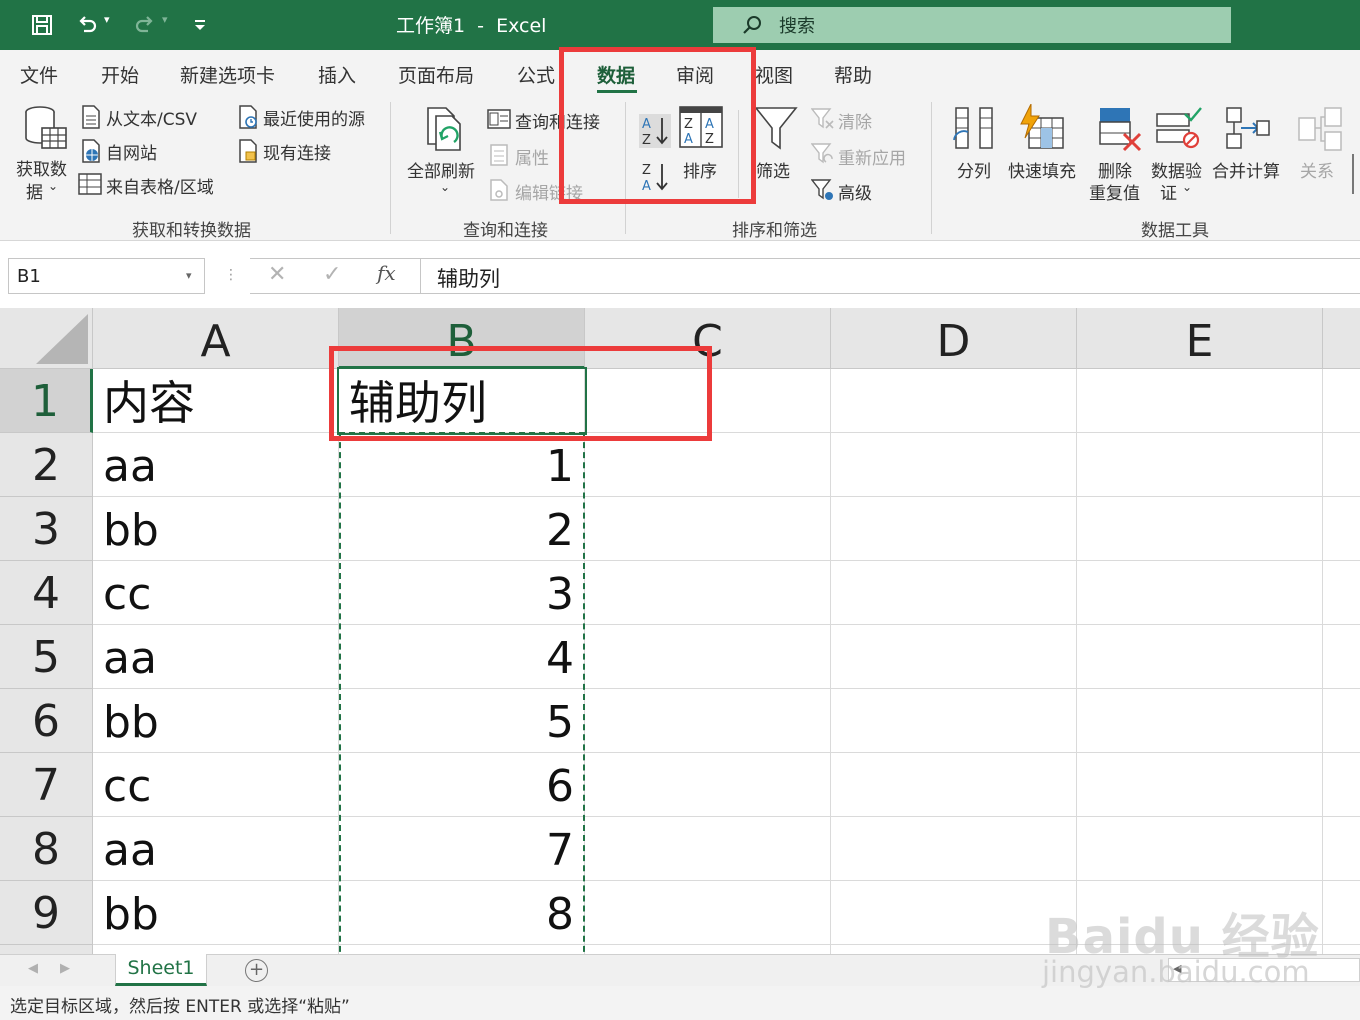  Describe the element at coordinates (1121, 131) in the screenshot. I see `remove-duplicates-icon` at that location.